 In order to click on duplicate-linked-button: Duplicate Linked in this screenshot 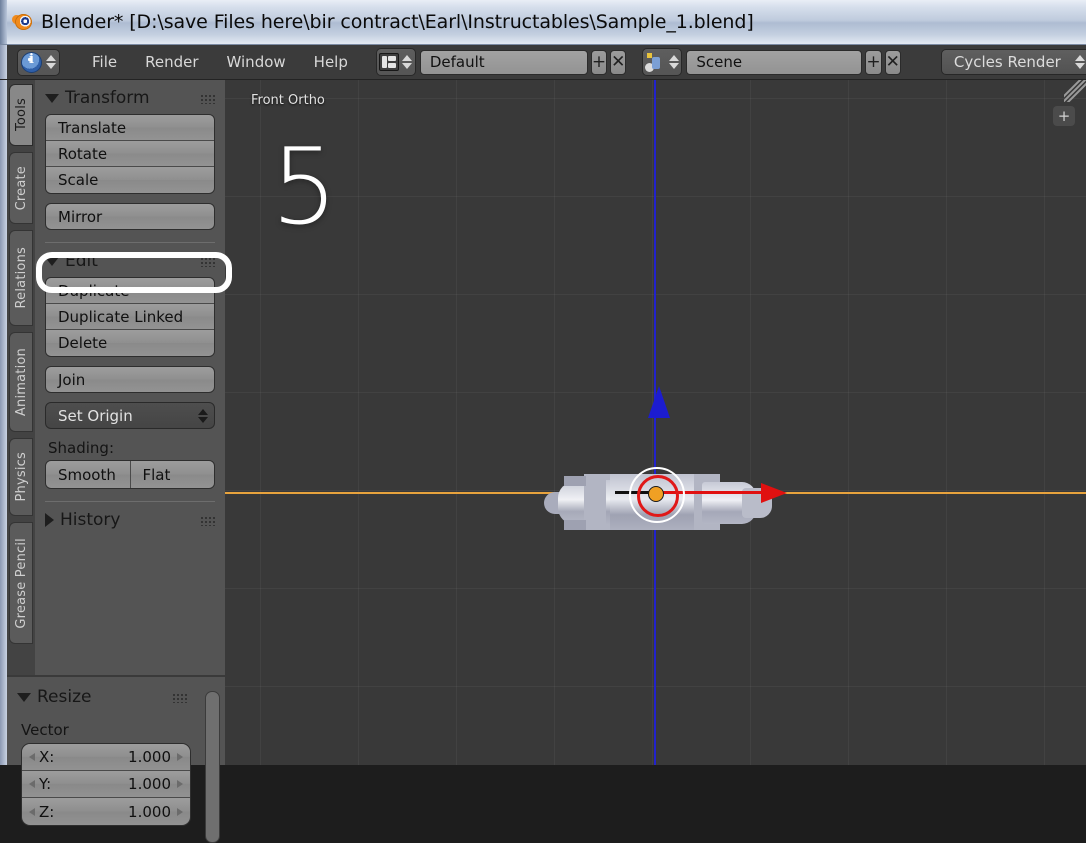, I will do `click(130, 317)`.